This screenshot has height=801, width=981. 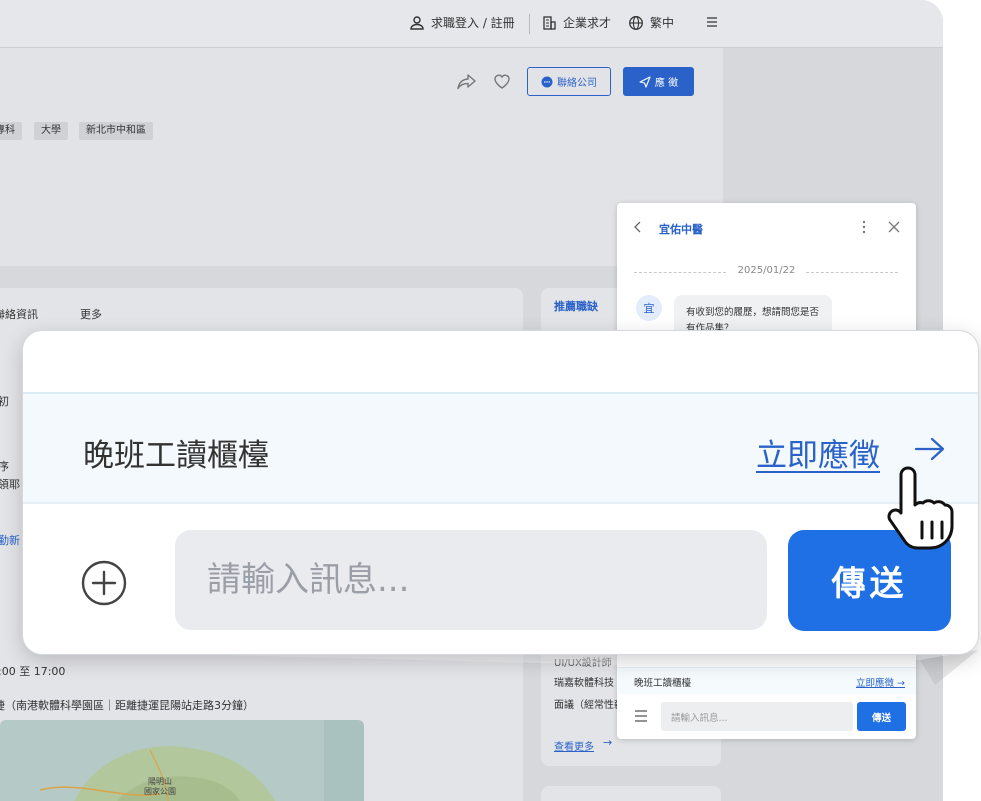 I want to click on tag-location: 新北市中和區, so click(x=116, y=131).